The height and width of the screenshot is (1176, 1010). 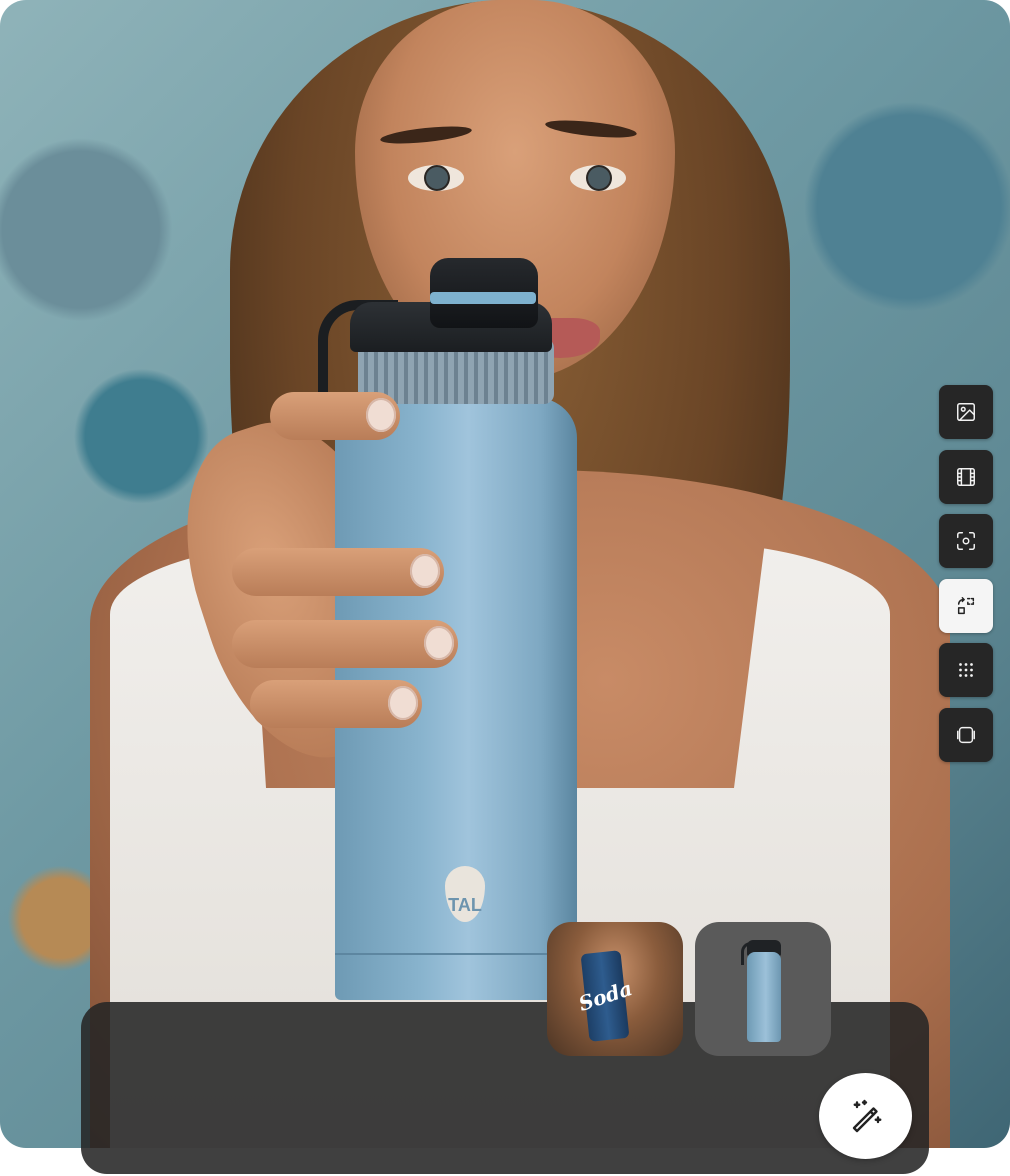 What do you see at coordinates (598, 178) in the screenshot?
I see `right-eye` at bounding box center [598, 178].